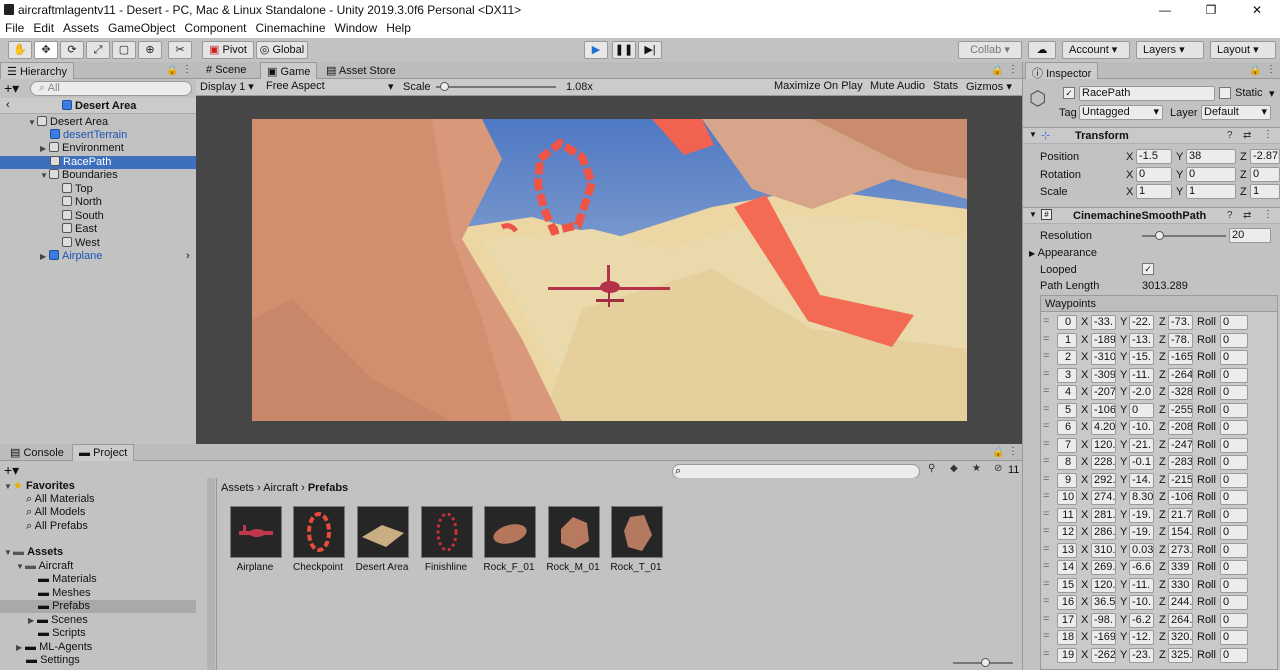  What do you see at coordinates (289, 70) in the screenshot?
I see `tab-game: ▣ Game` at bounding box center [289, 70].